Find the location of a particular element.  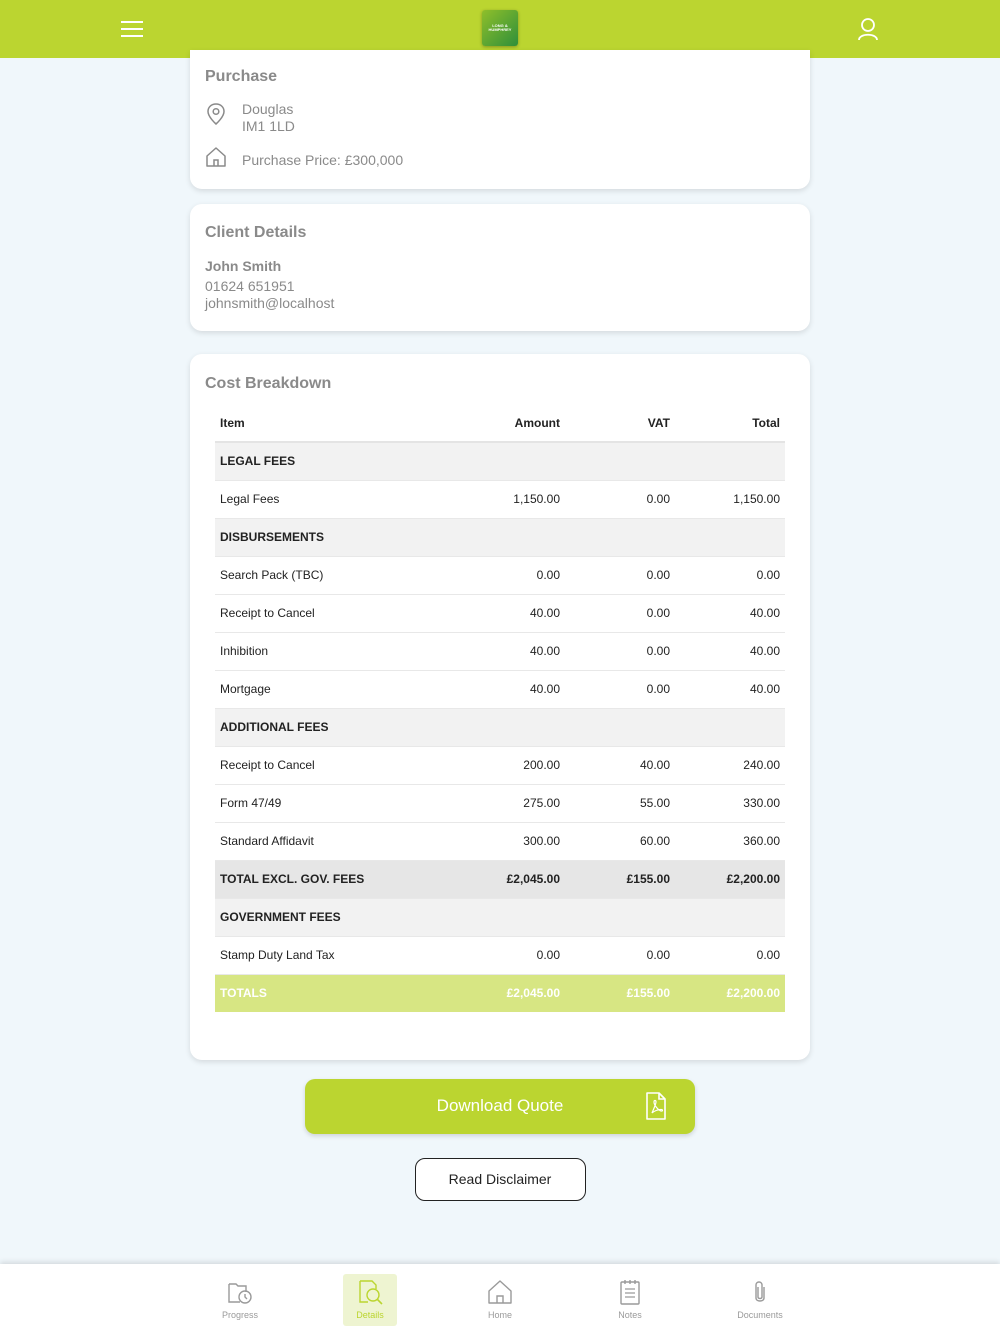

header-amount: Amount is located at coordinates (500, 423).